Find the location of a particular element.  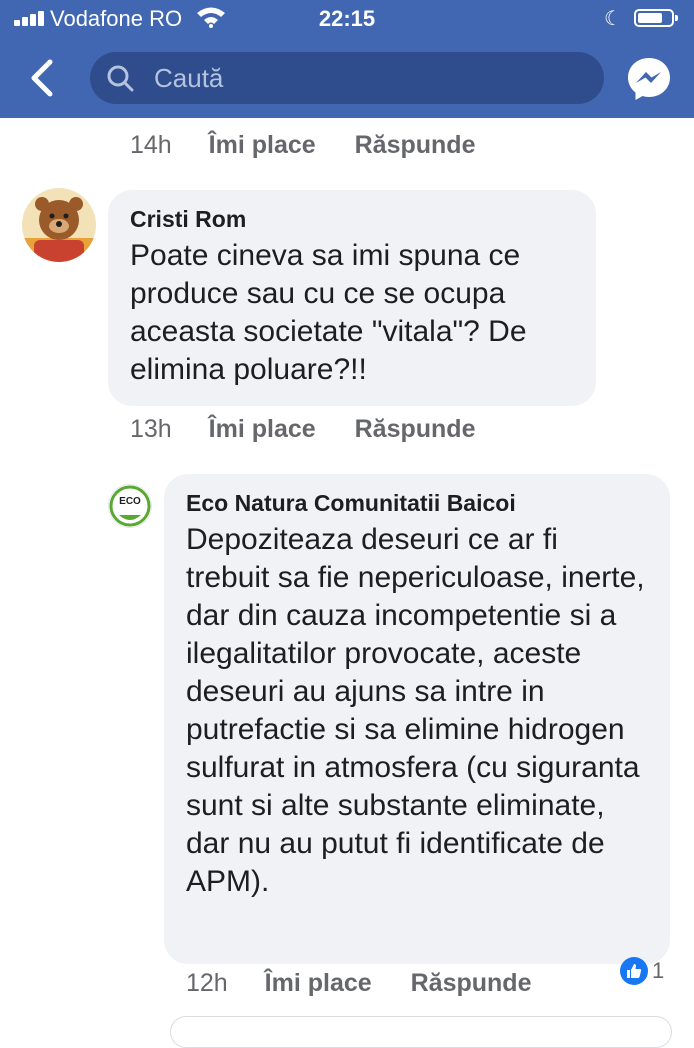

reaction-badge: 1 is located at coordinates (642, 971).